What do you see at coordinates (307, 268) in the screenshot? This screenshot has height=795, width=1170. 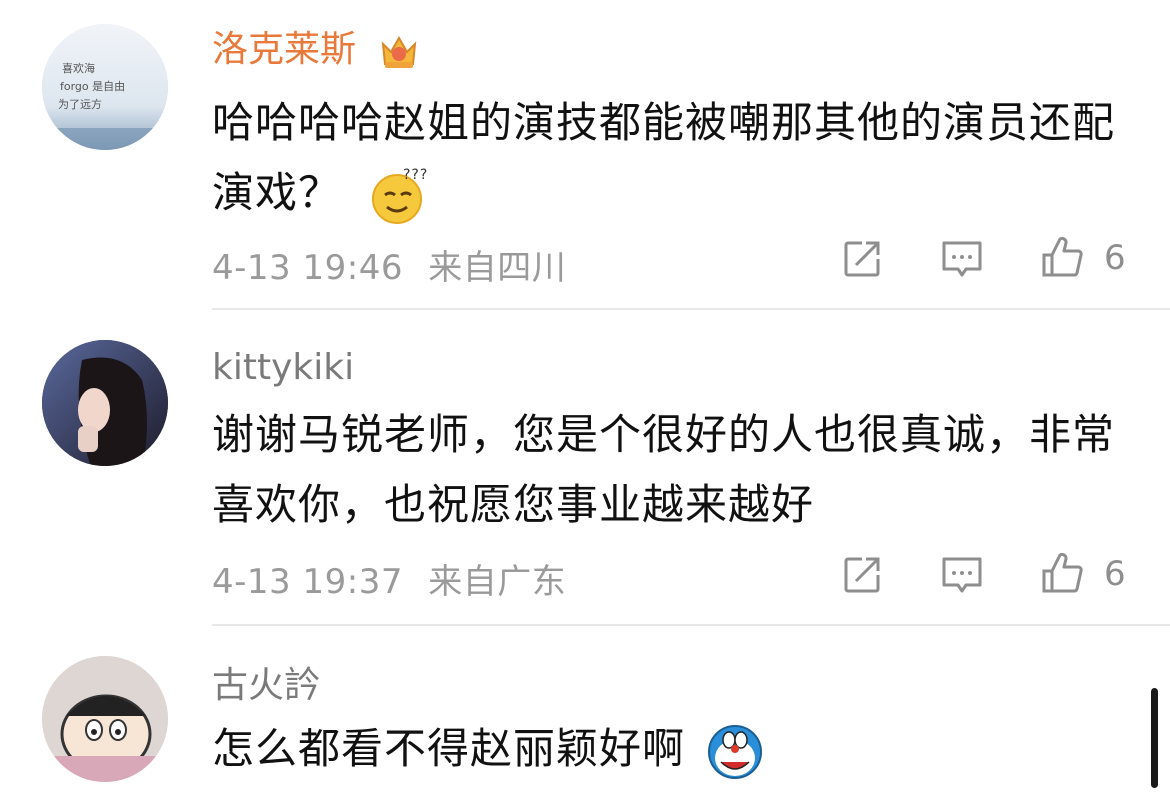 I see `comment-time: 4-13 19:46` at bounding box center [307, 268].